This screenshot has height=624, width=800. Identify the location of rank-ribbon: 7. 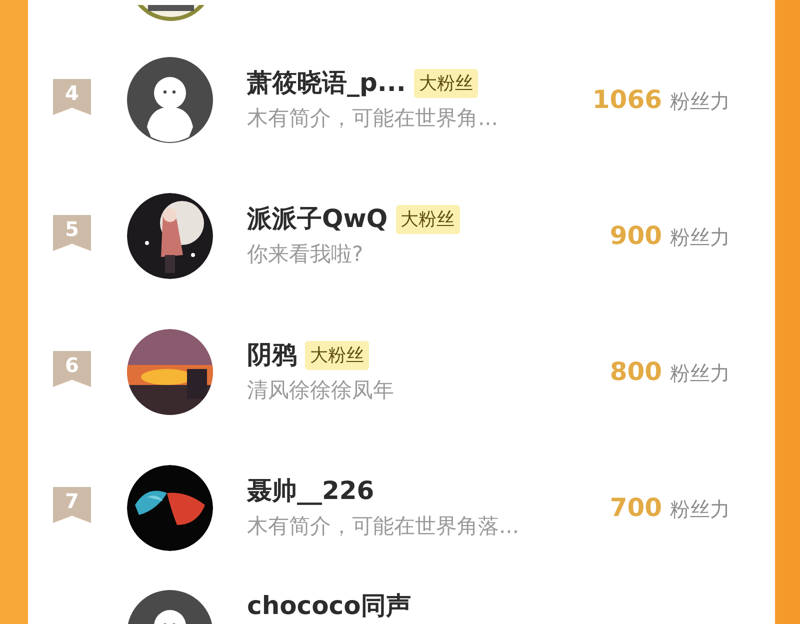
(72, 505).